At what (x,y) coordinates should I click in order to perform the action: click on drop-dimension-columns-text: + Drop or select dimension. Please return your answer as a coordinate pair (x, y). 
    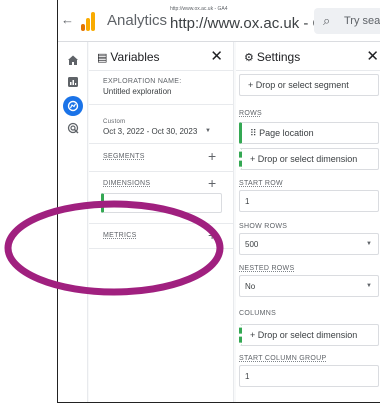
    Looking at the image, I should click on (304, 335).